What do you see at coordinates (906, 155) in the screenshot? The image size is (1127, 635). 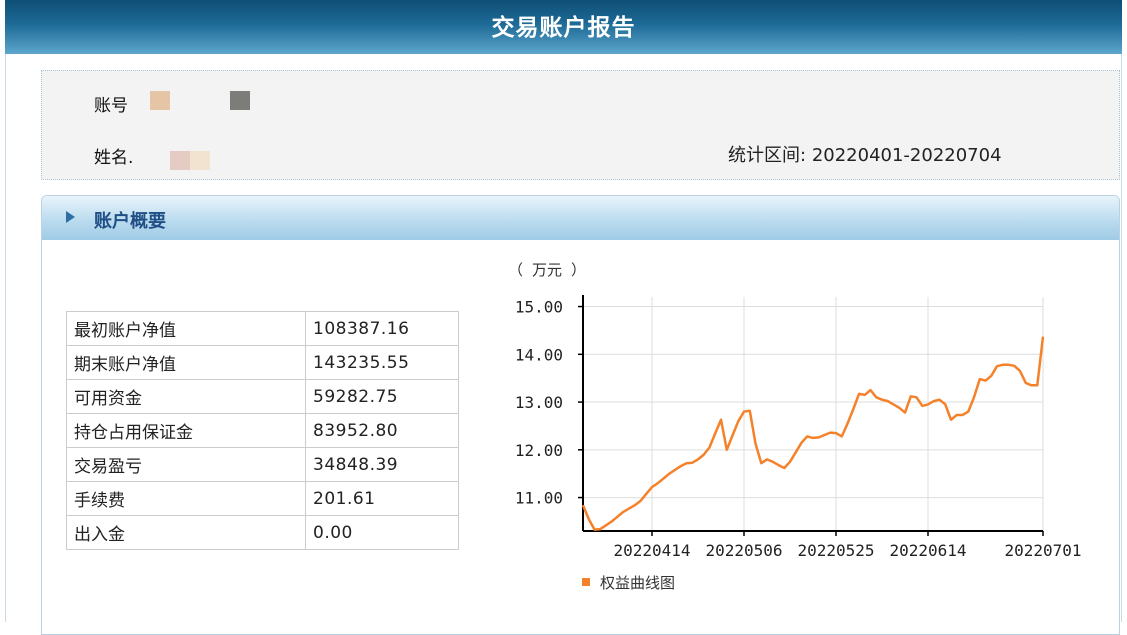 I see `period-value: 20220401-20220704` at bounding box center [906, 155].